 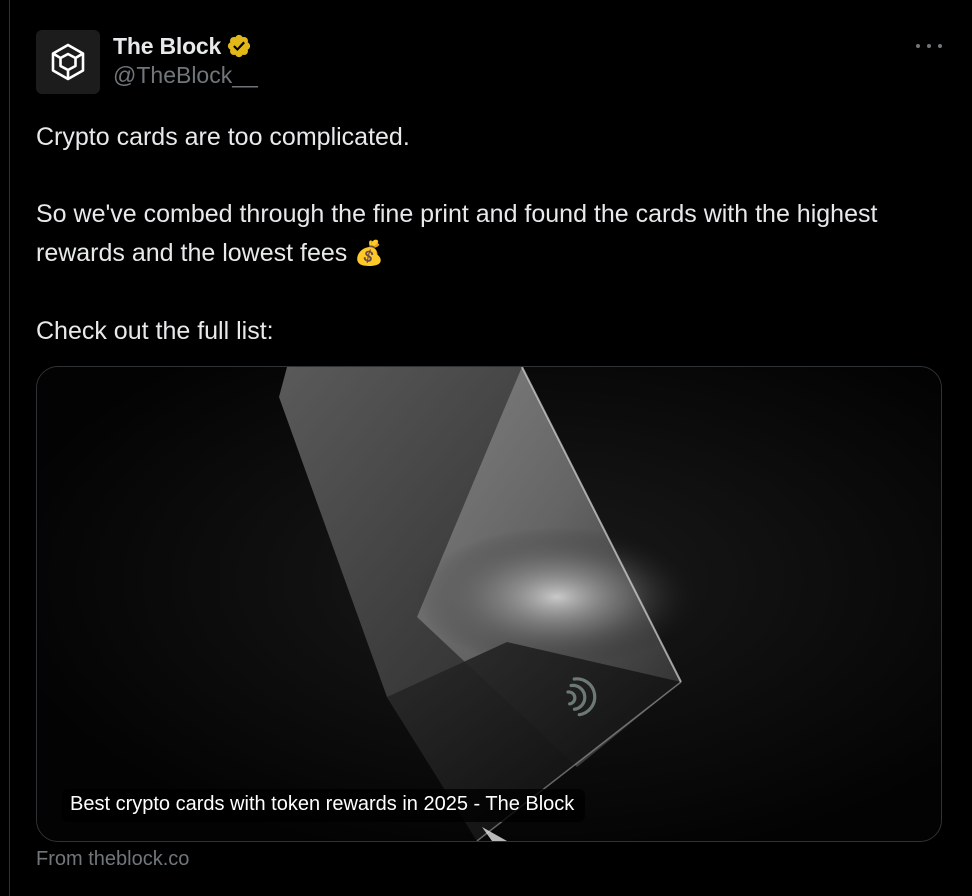 I want to click on display-name: The Block, so click(x=167, y=46).